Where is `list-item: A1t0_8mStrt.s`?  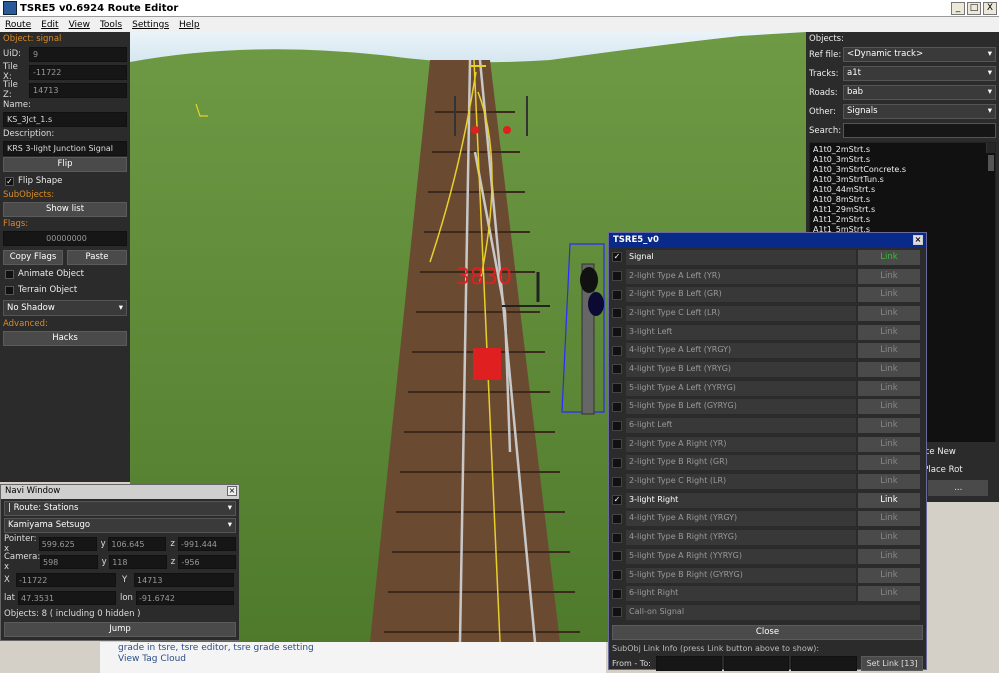
list-item: A1t0_8mStrt.s is located at coordinates (902, 200).